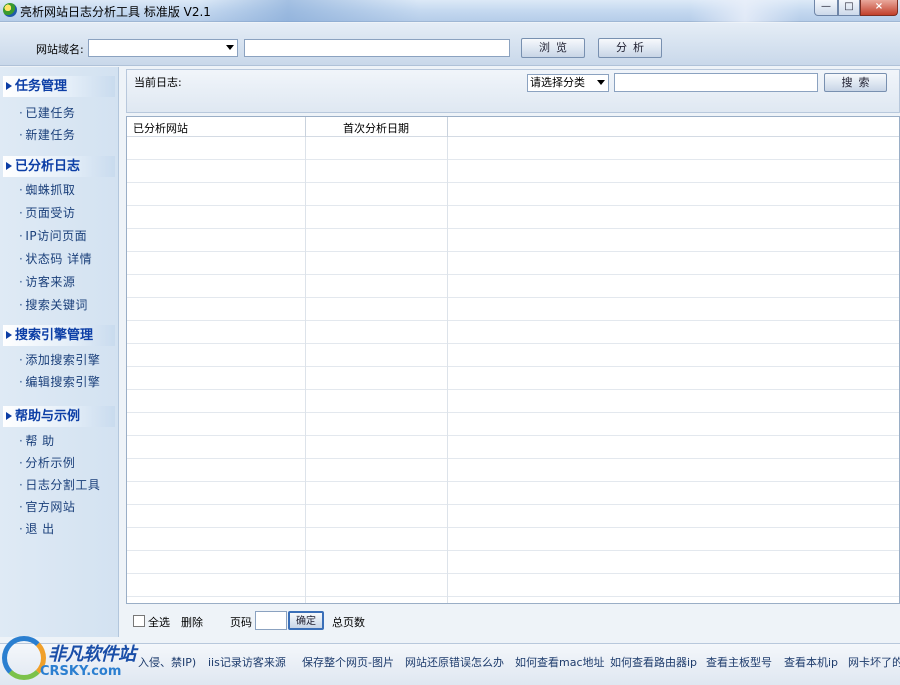  Describe the element at coordinates (348, 662) in the screenshot. I see `link-item: 保存整个网页-图片` at that location.